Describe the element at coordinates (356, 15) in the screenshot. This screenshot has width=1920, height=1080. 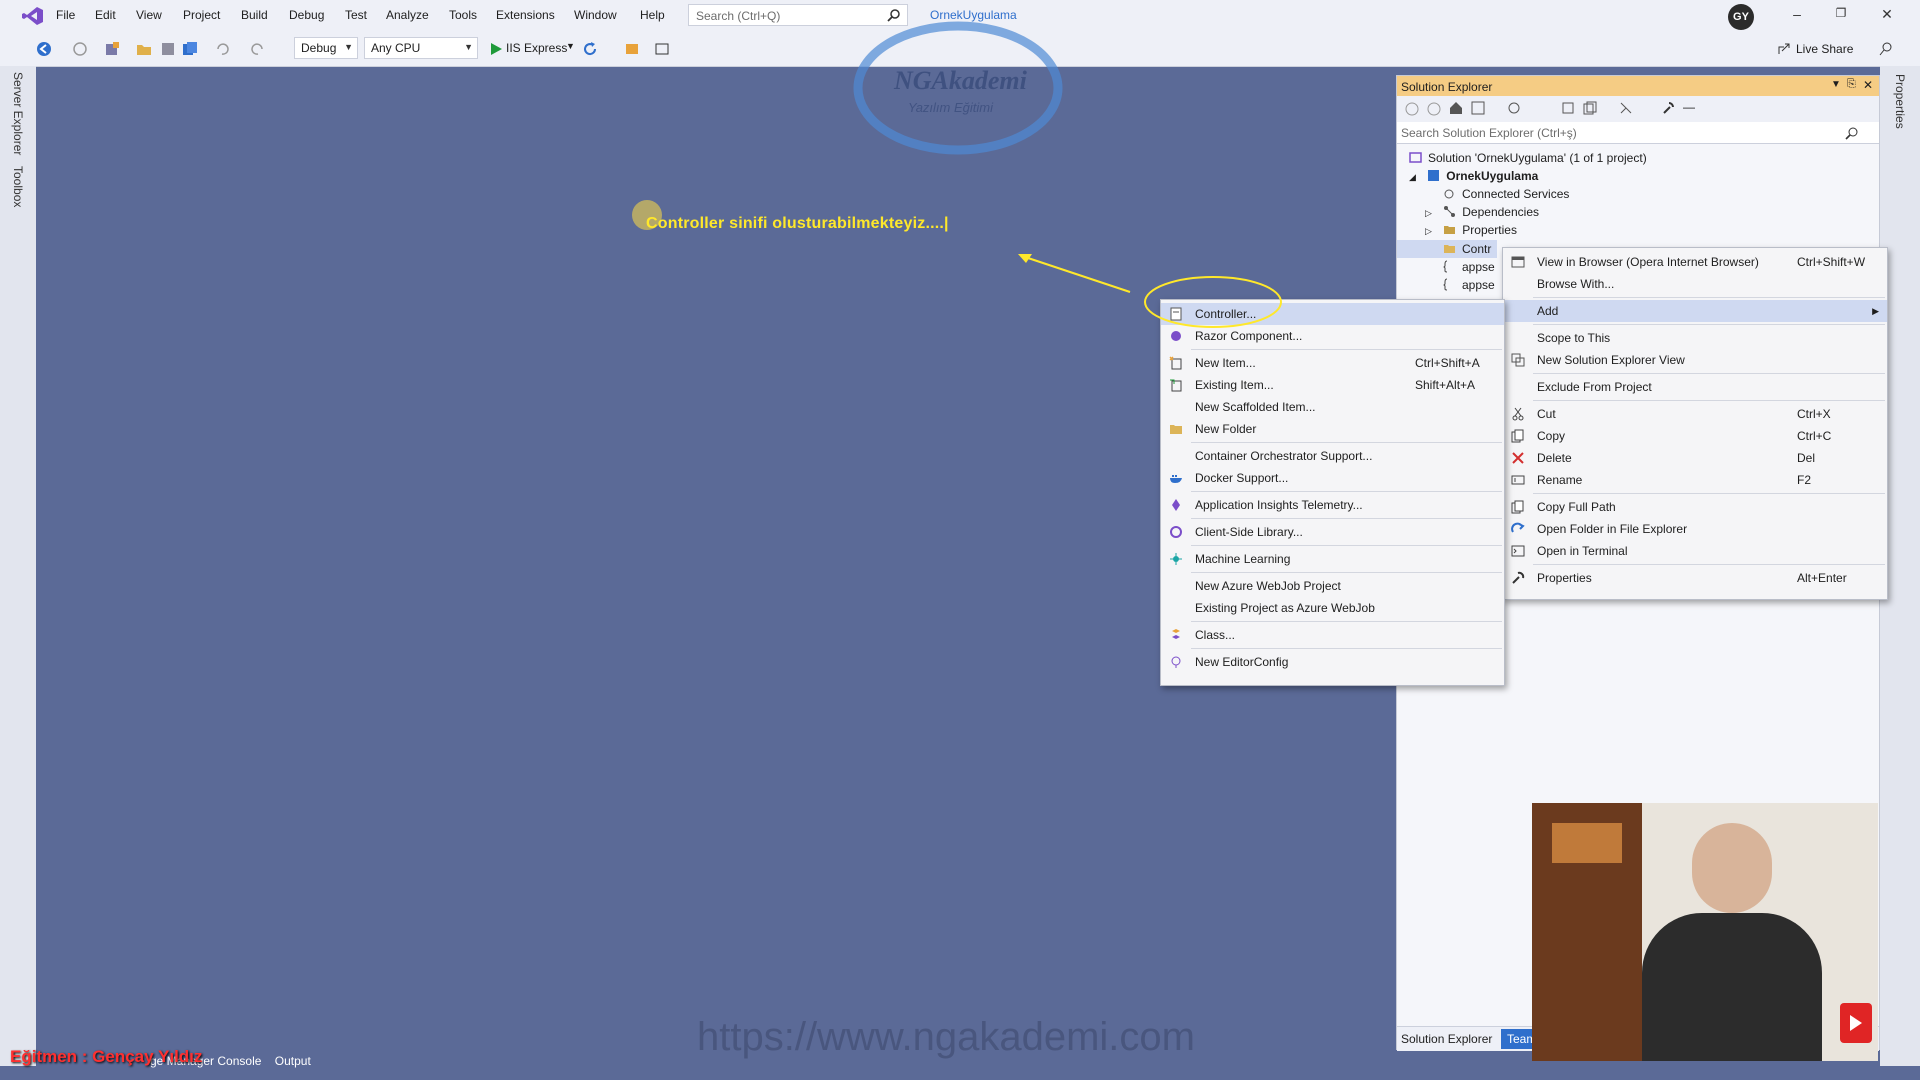
I see `menu-test: Test` at that location.